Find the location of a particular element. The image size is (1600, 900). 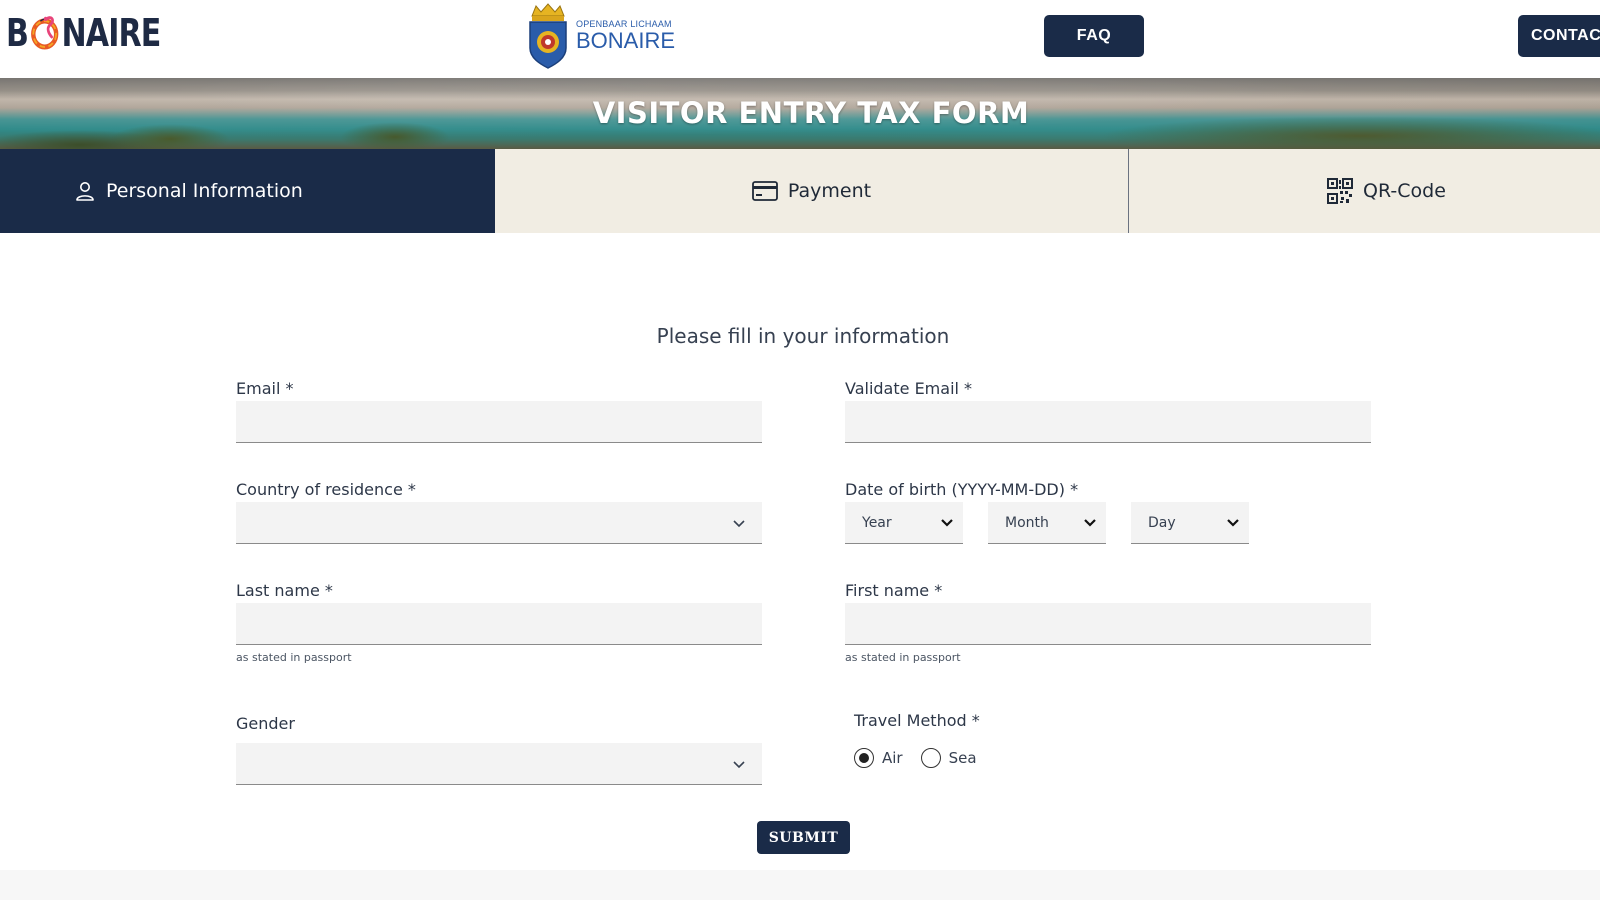

first-name-helper: as stated in passport is located at coordinates (903, 657).